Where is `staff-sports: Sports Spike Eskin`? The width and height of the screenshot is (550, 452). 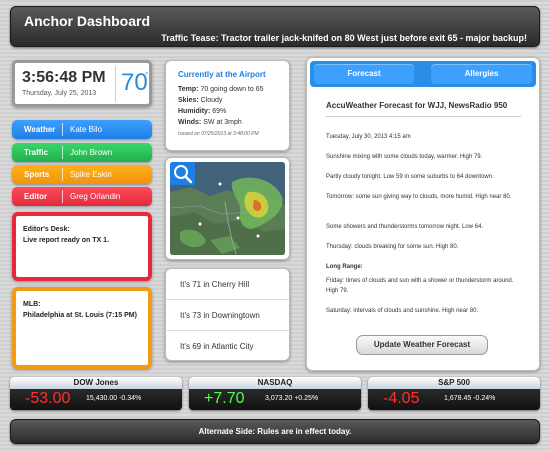 staff-sports: Sports Spike Eskin is located at coordinates (82, 174).